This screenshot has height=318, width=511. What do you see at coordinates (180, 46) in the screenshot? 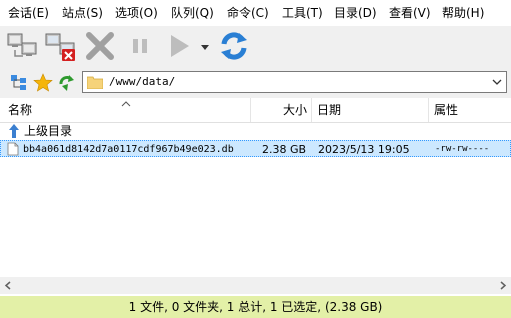
I see `play-icon` at bounding box center [180, 46].